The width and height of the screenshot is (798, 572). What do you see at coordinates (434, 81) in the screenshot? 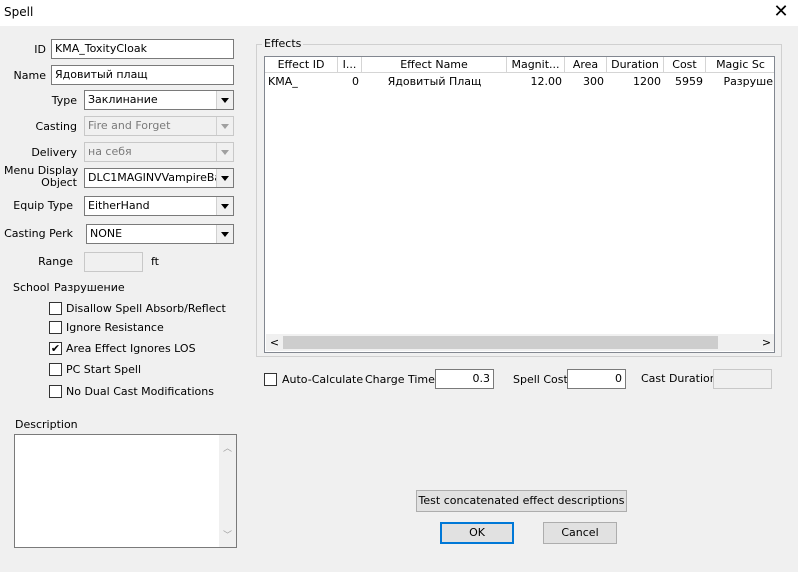
I see `cell-effect-name: Ядовитый Плащ` at bounding box center [434, 81].